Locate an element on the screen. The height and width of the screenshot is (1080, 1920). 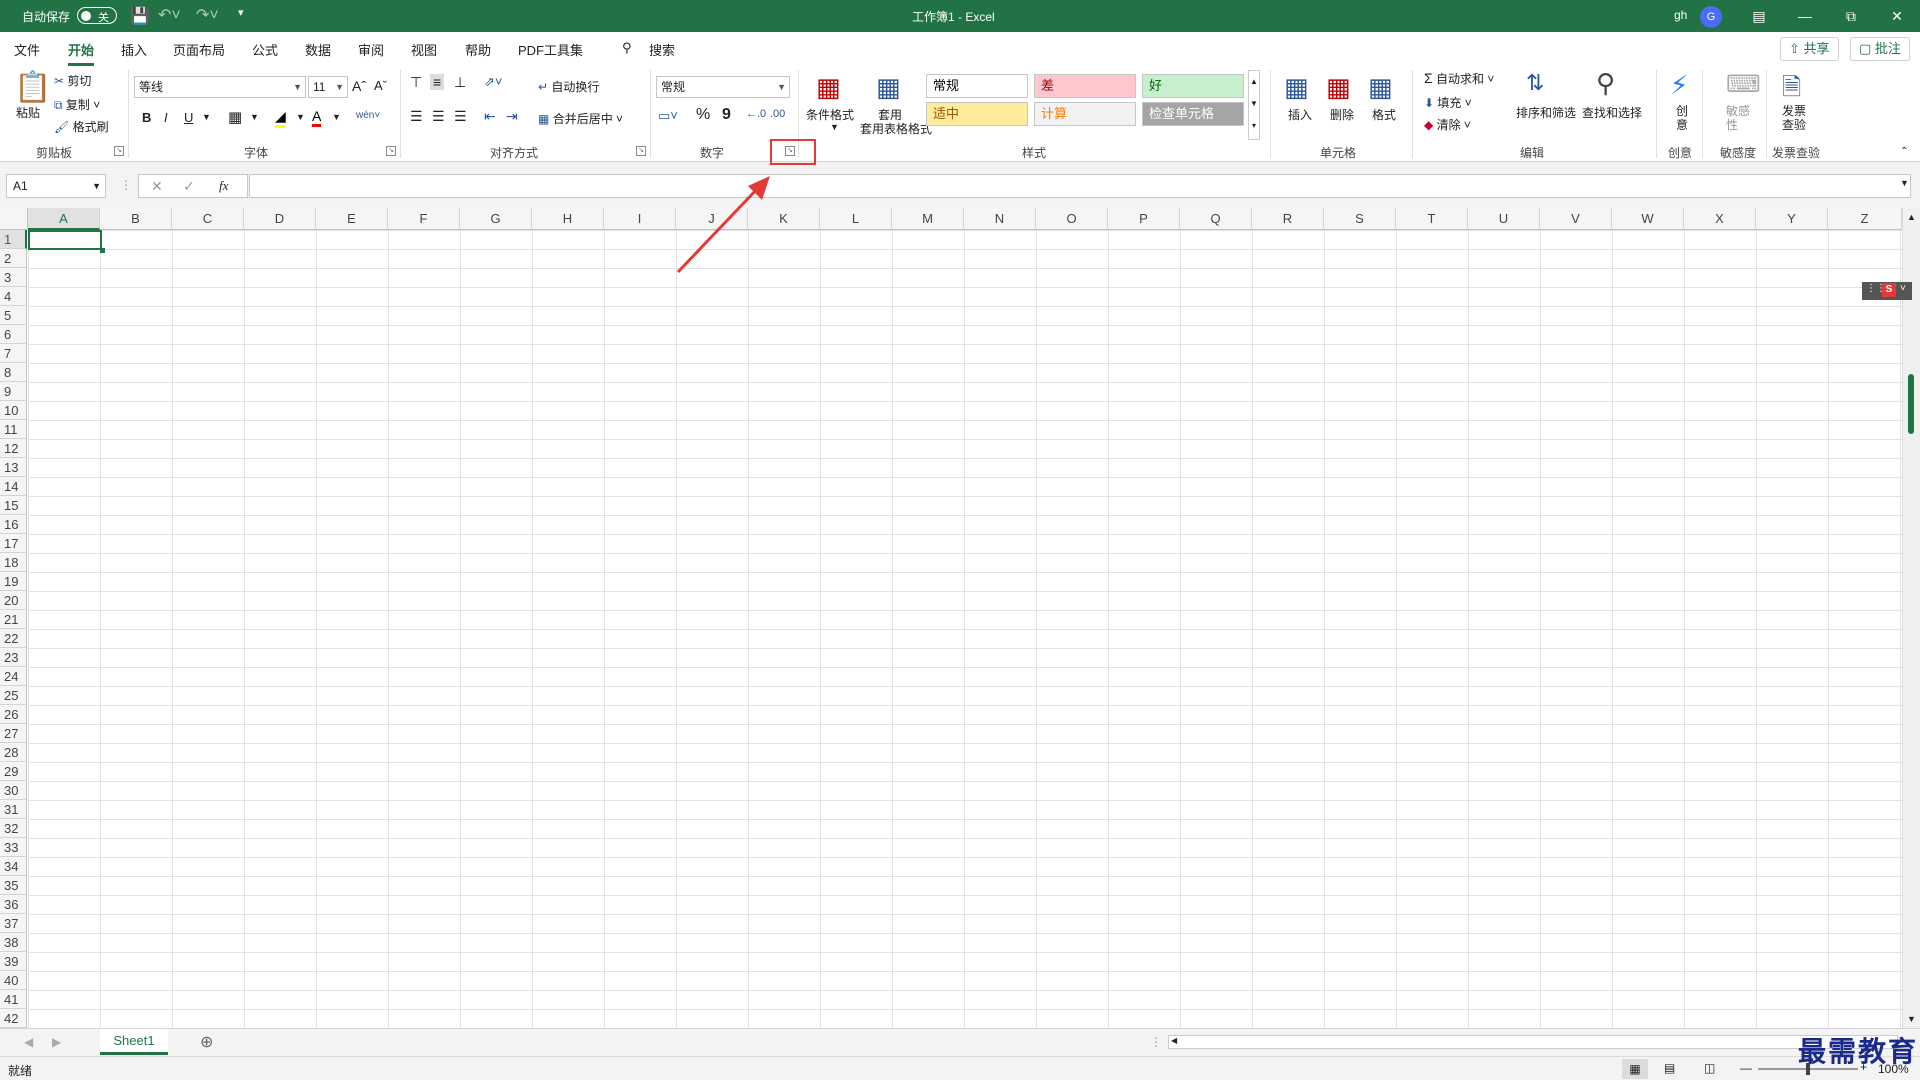
scroll-up-icon: ▲ is located at coordinates (1911, 217).